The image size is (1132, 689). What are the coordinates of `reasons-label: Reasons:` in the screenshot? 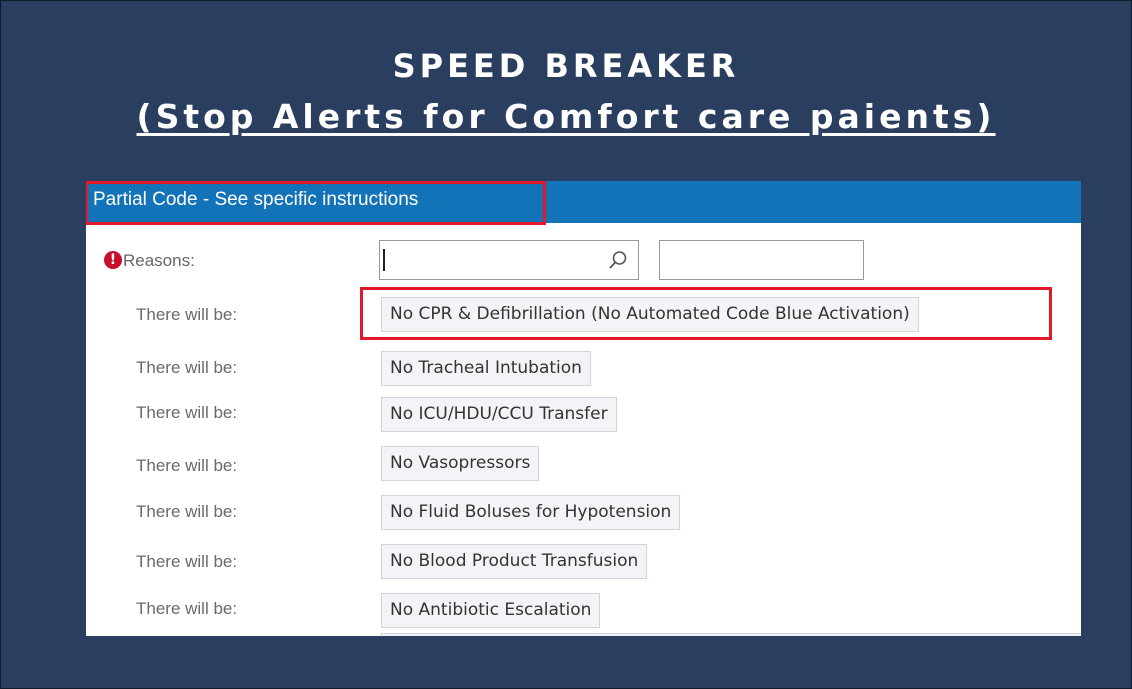 It's located at (159, 260).